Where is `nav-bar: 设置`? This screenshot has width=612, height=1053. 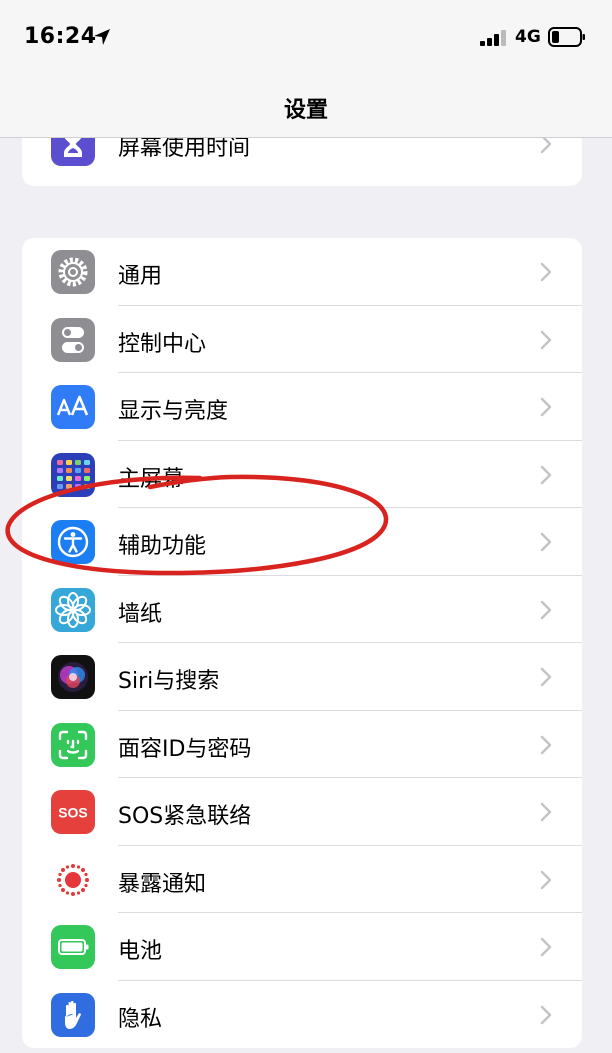
nav-bar: 设置 is located at coordinates (306, 107).